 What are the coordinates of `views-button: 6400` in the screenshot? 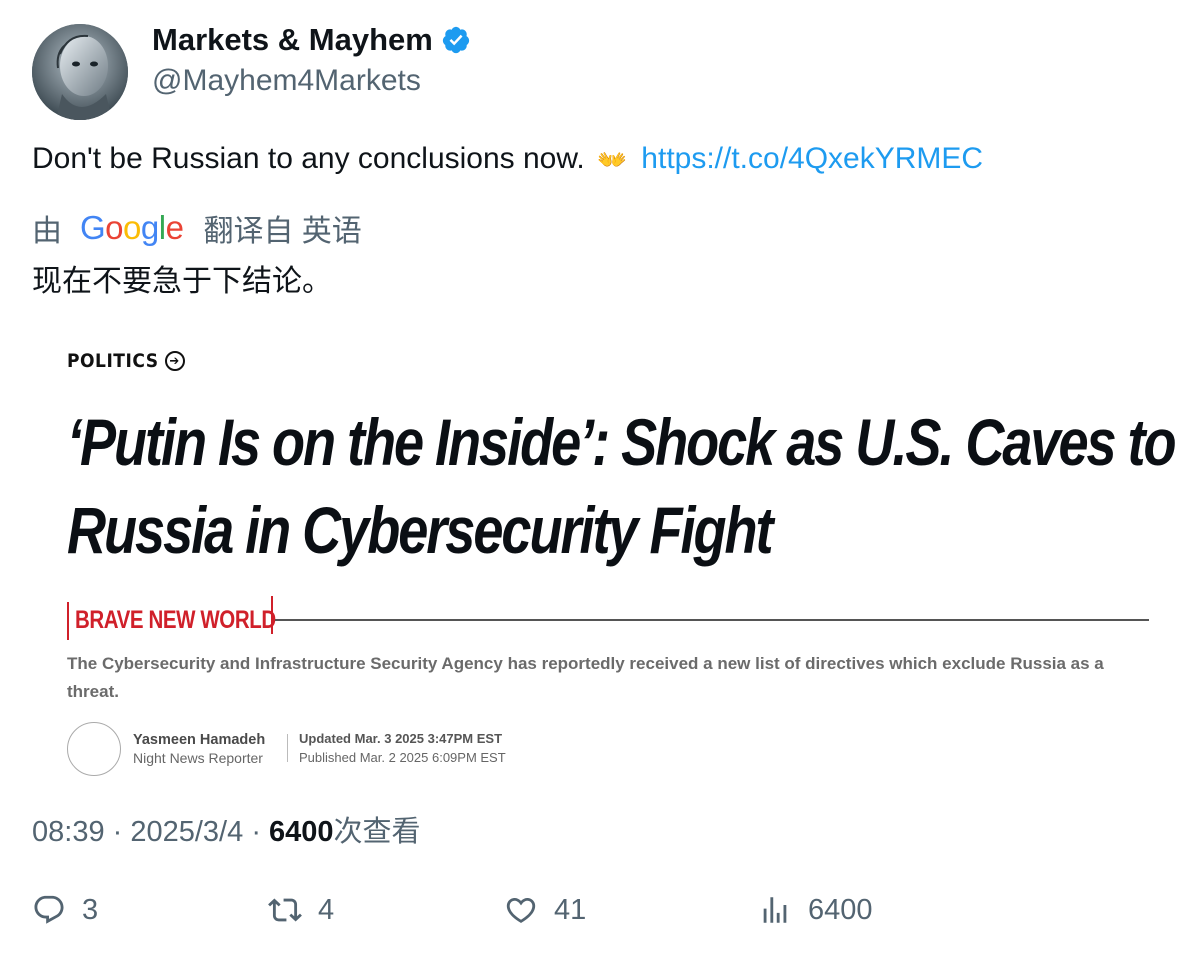 It's located at (815, 910).